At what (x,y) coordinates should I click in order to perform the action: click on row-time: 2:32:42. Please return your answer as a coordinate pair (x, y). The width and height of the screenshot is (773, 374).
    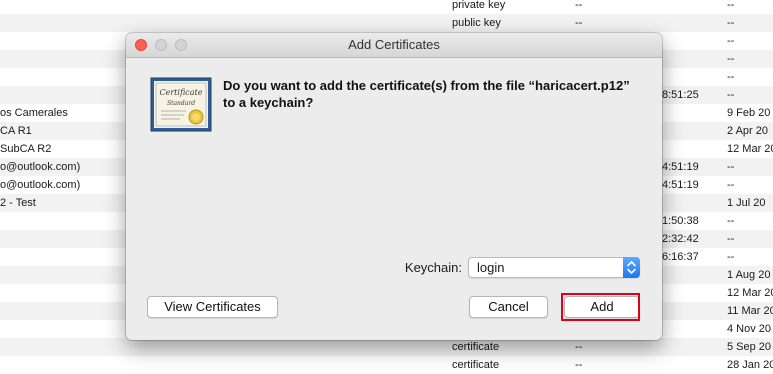
    Looking at the image, I should click on (680, 239).